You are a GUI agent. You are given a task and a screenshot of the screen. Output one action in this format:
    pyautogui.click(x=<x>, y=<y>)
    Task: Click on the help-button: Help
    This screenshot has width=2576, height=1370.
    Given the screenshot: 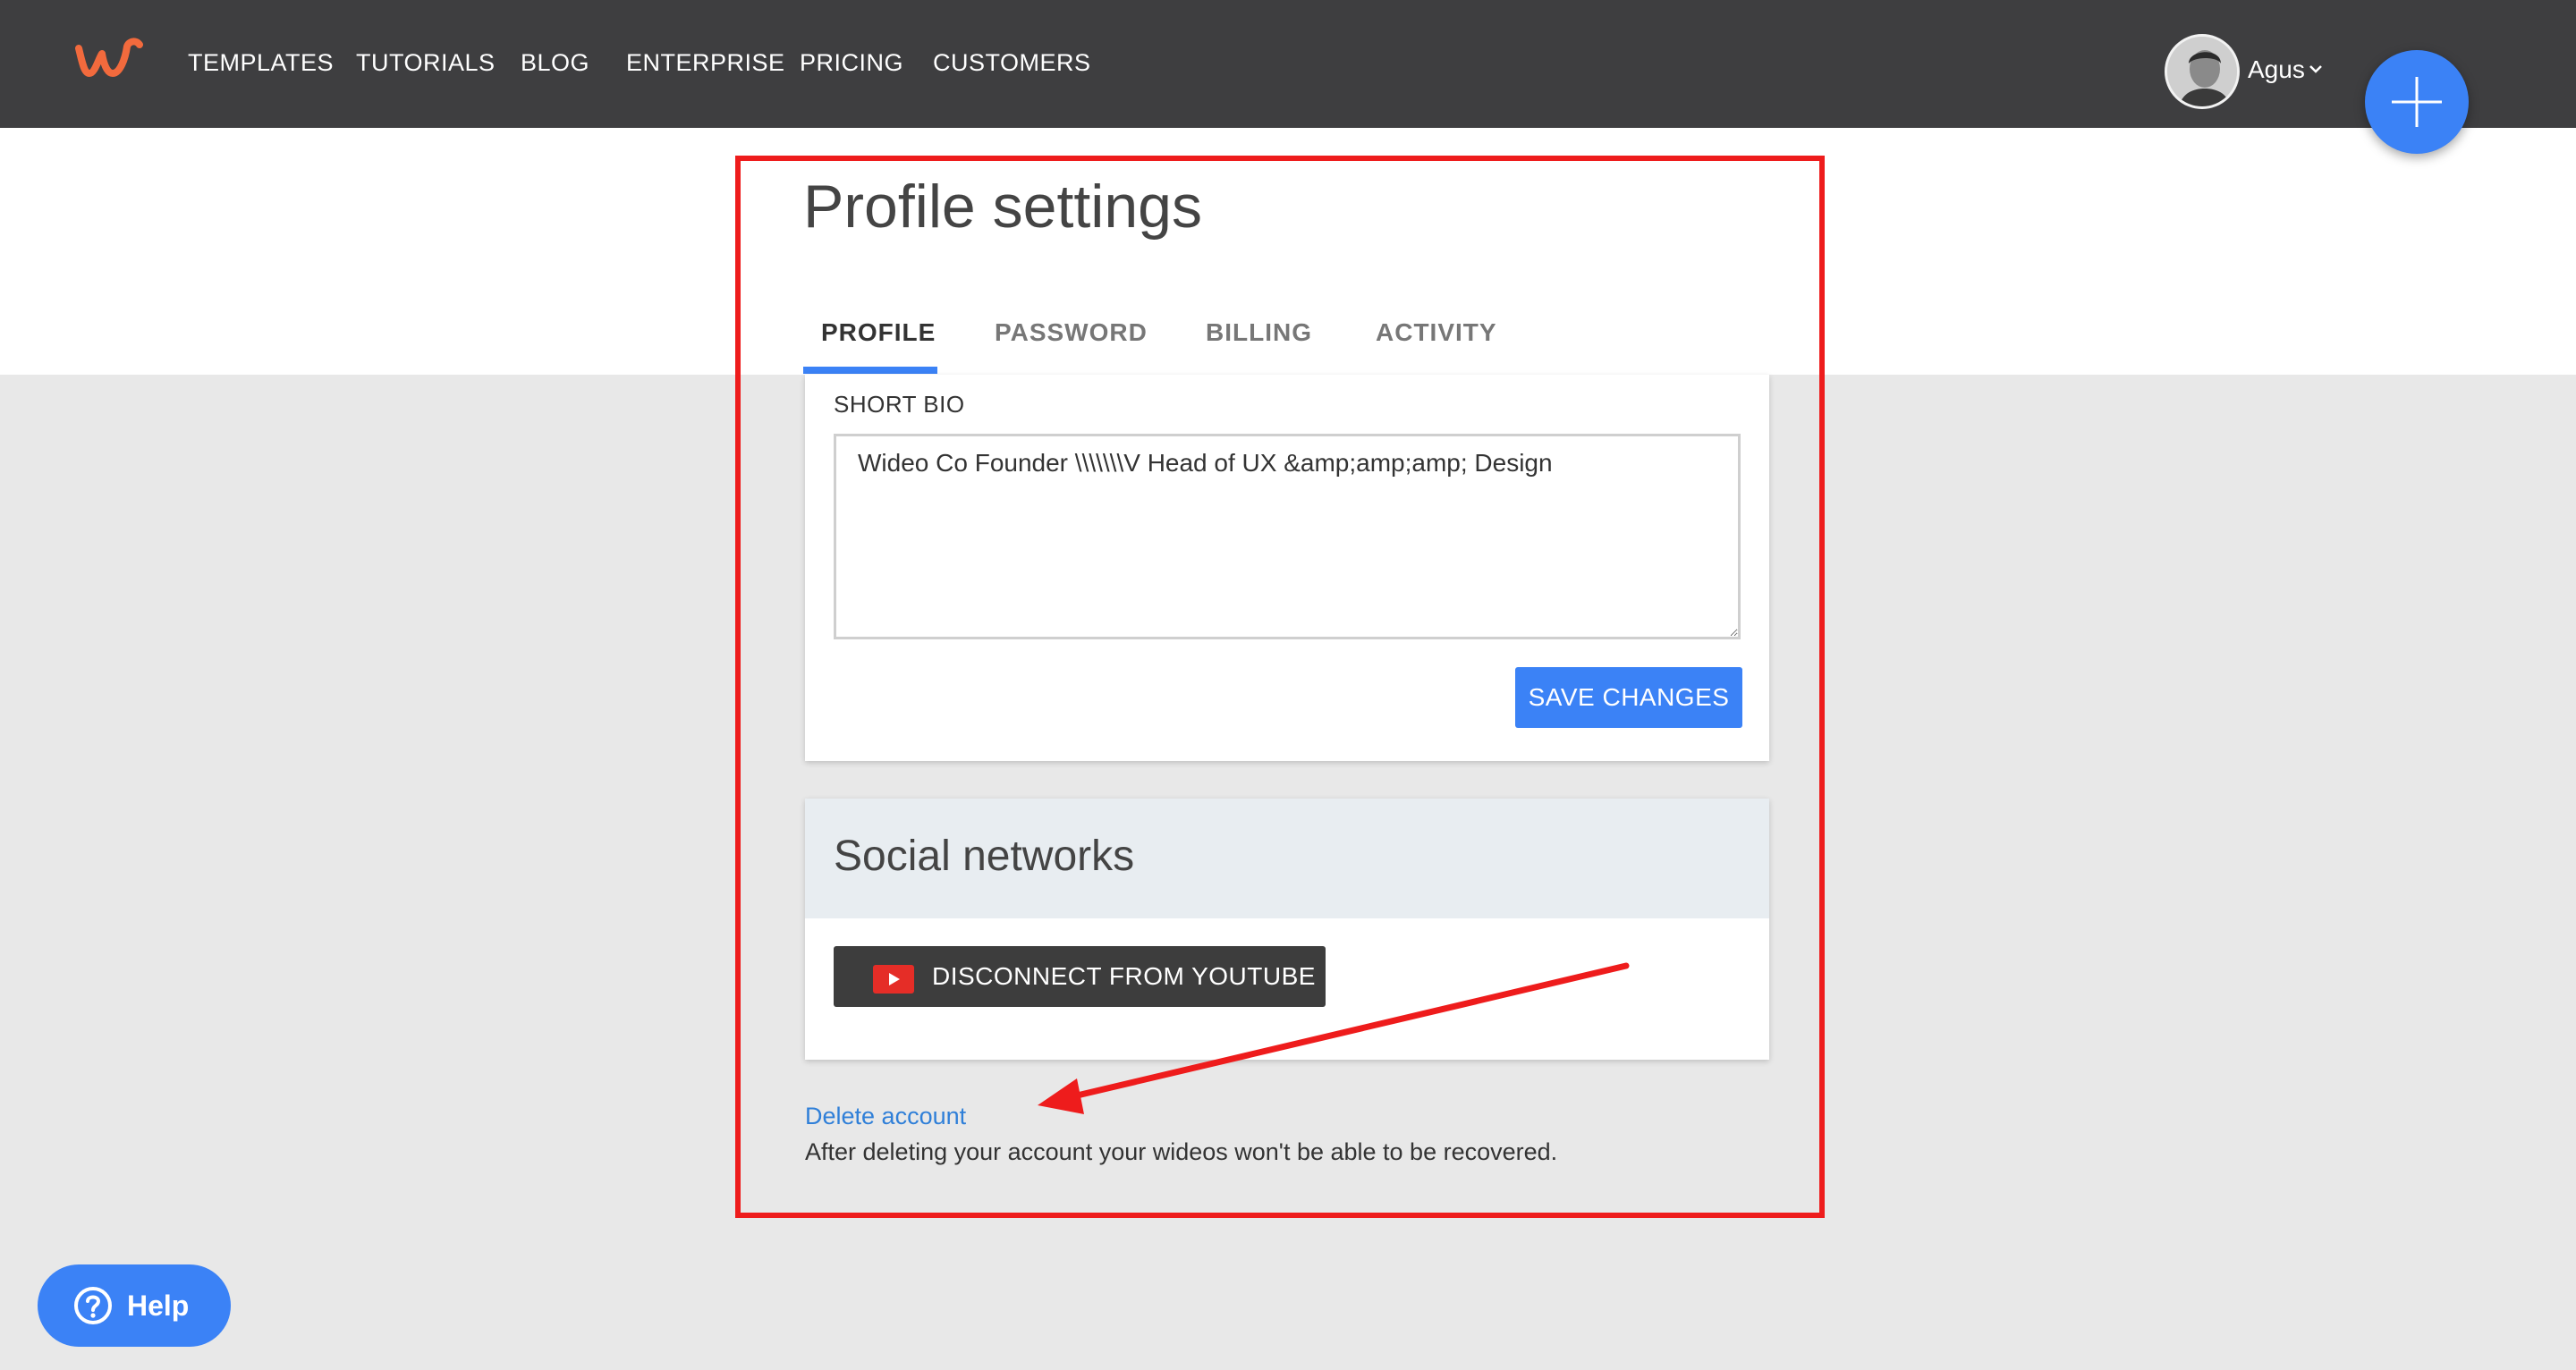 What is the action you would take?
    pyautogui.click(x=134, y=1305)
    